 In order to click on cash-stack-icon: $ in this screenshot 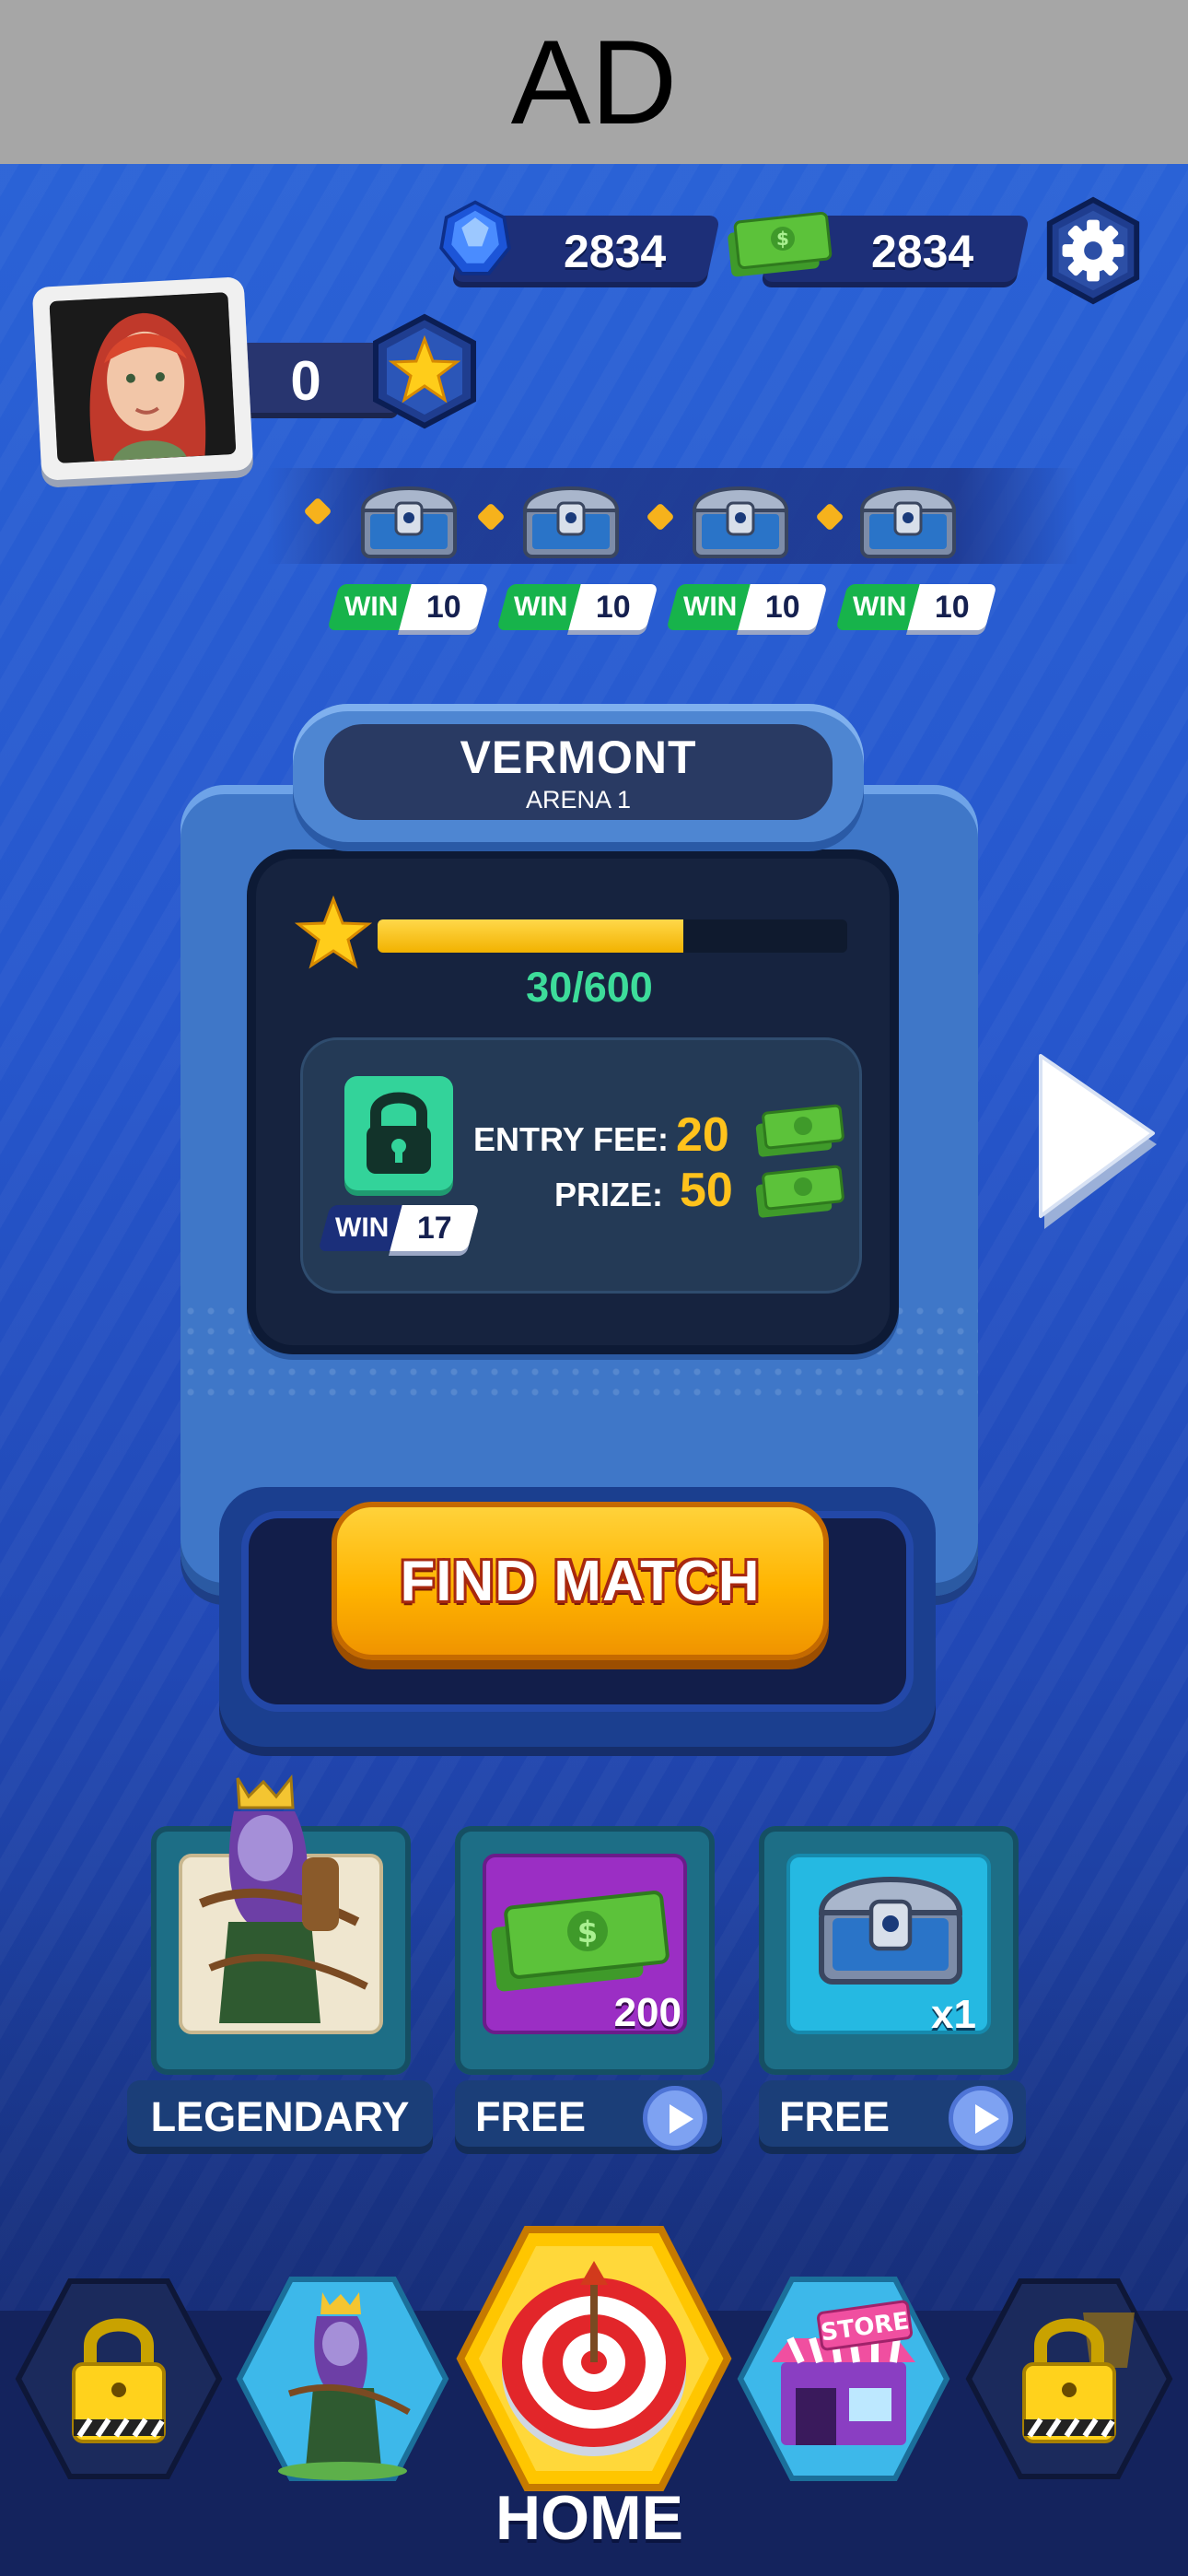, I will do `click(580, 1942)`.